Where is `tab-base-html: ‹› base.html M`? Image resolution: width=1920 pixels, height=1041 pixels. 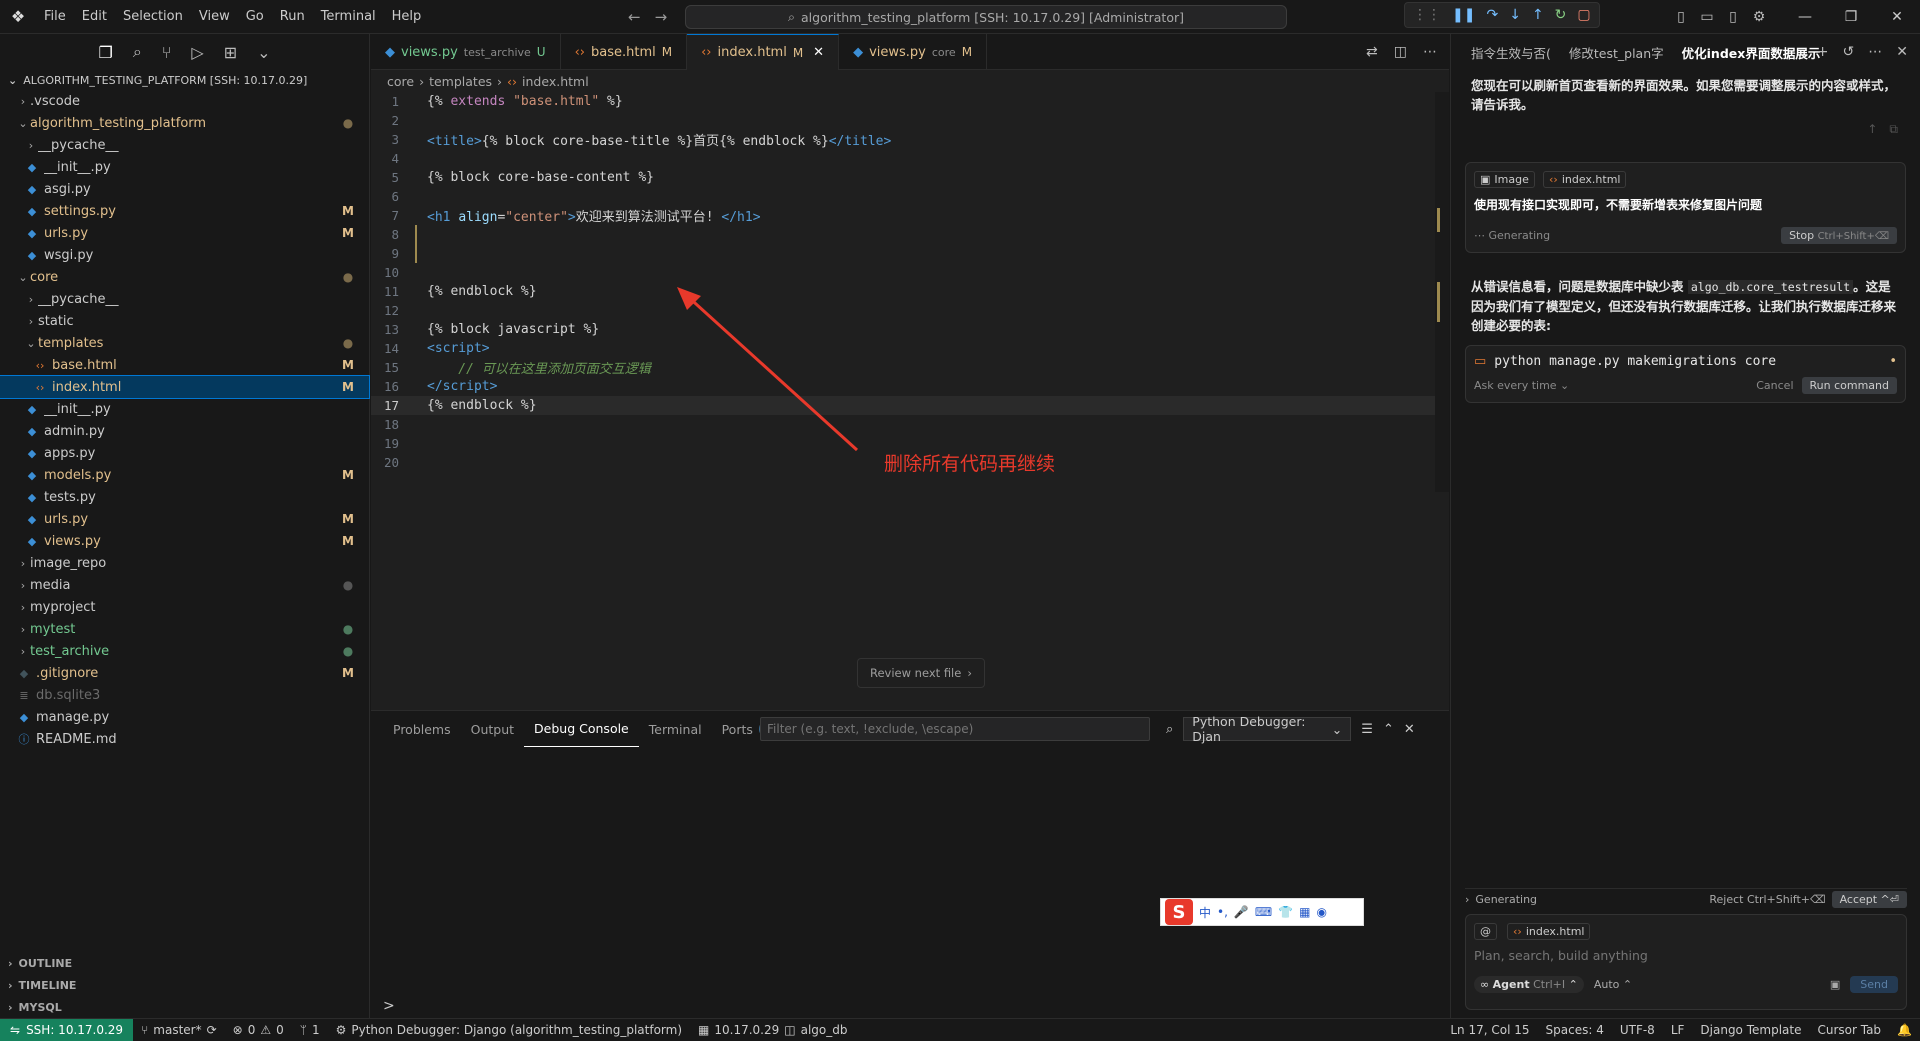 tab-base-html: ‹› base.html M is located at coordinates (624, 52).